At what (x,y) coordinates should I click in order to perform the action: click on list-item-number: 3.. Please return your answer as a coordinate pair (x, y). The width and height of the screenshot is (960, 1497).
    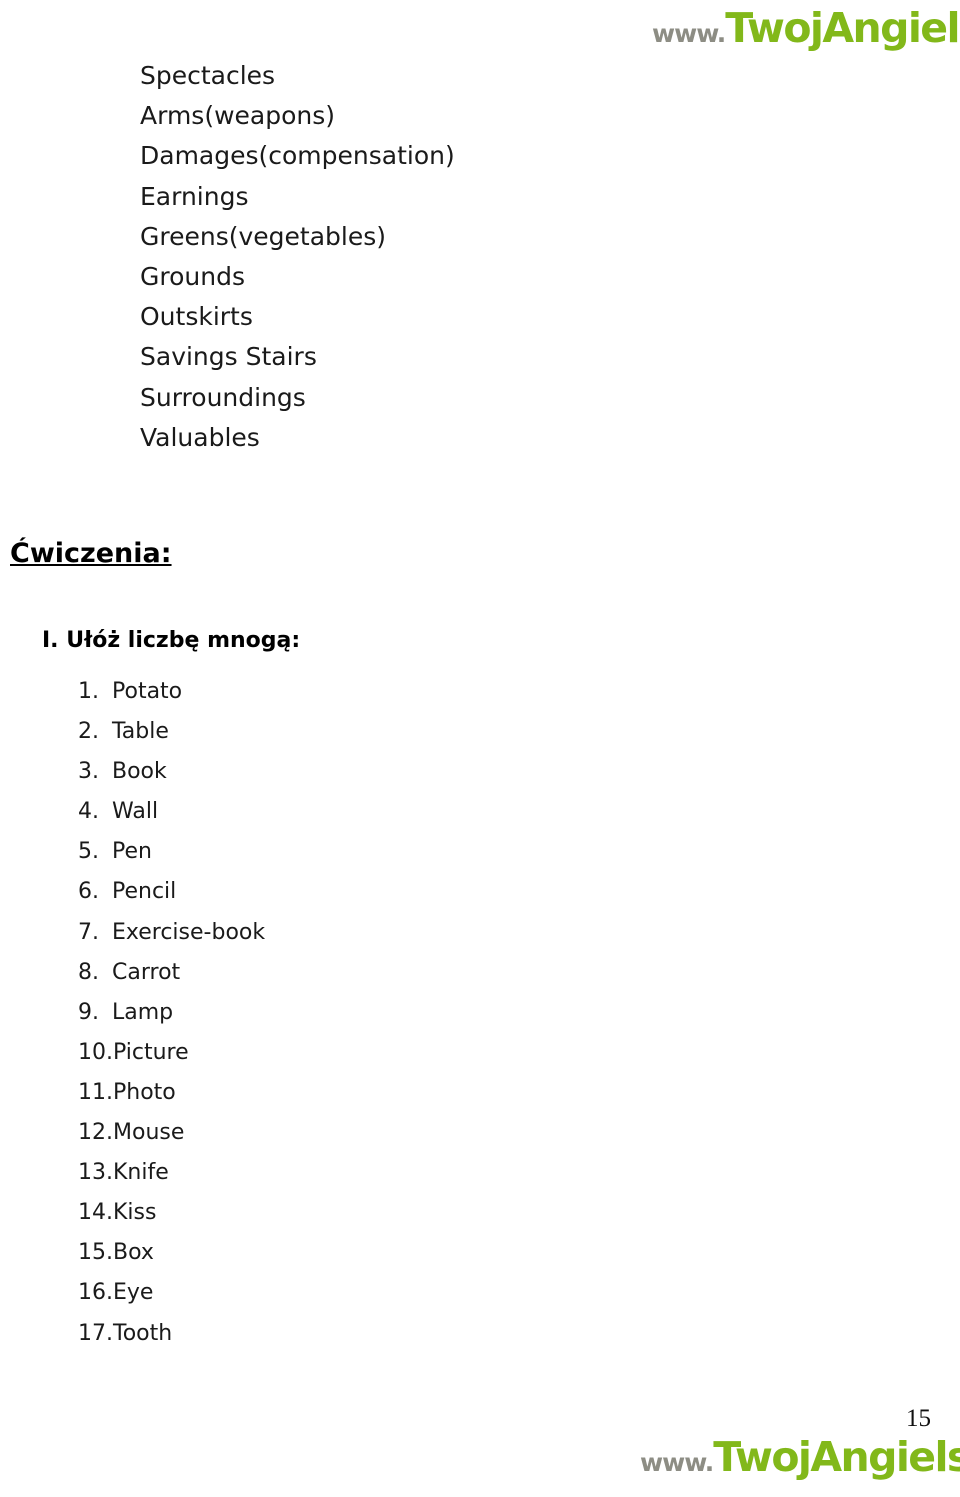
    Looking at the image, I should click on (88, 772).